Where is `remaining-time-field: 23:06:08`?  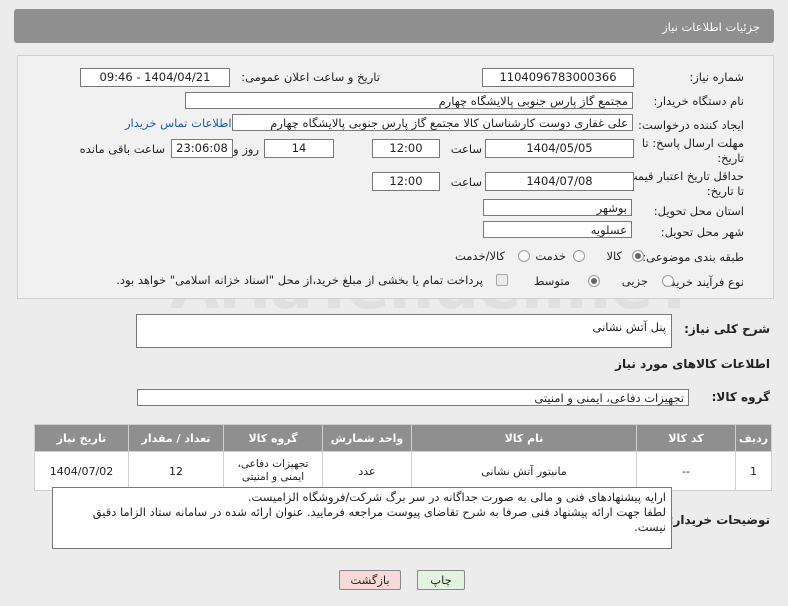 remaining-time-field: 23:06:08 is located at coordinates (202, 148).